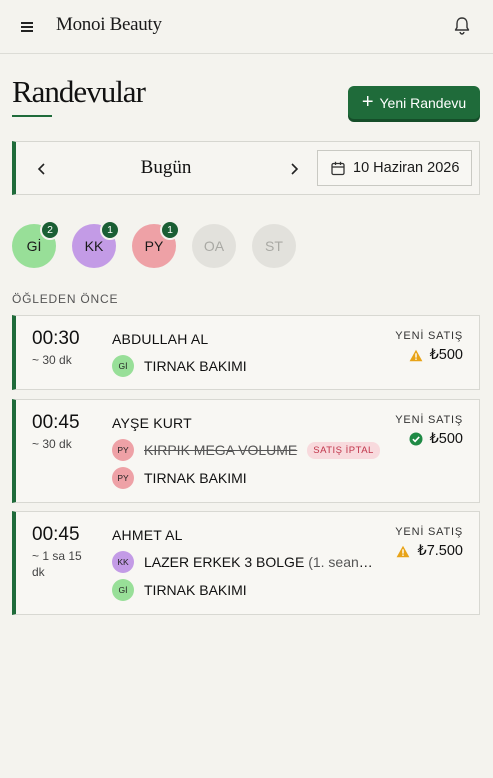 The image size is (493, 778). I want to click on staff-count-badge: 2, so click(50, 230).